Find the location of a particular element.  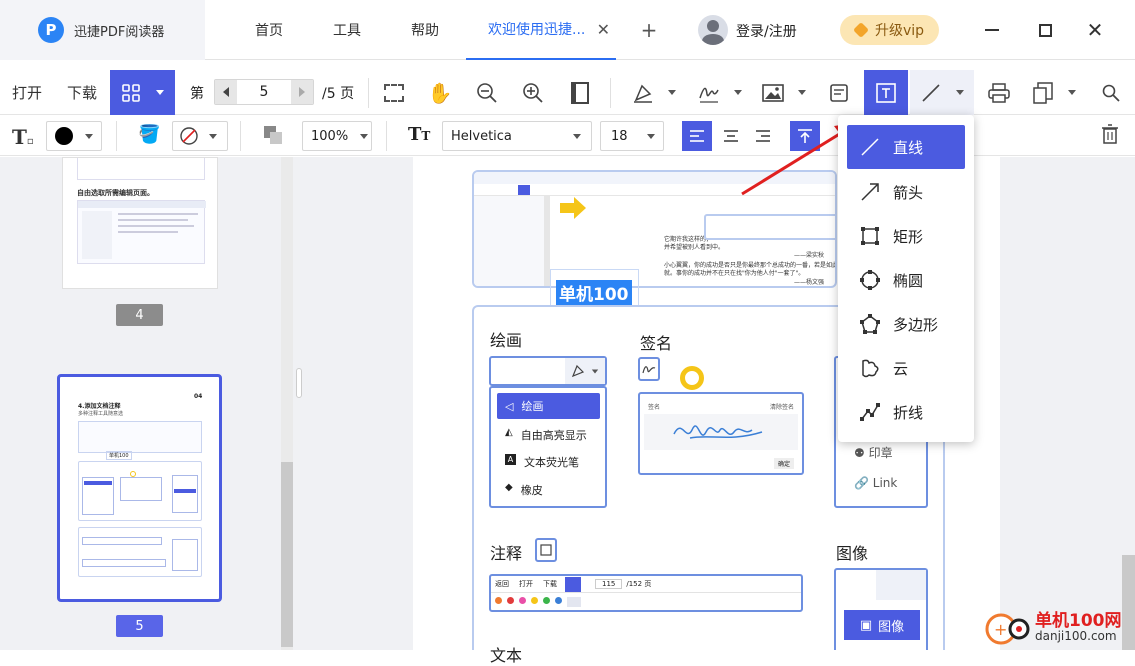

draw-menu-item-1: ◭ 自由高亮显示 is located at coordinates (546, 434).